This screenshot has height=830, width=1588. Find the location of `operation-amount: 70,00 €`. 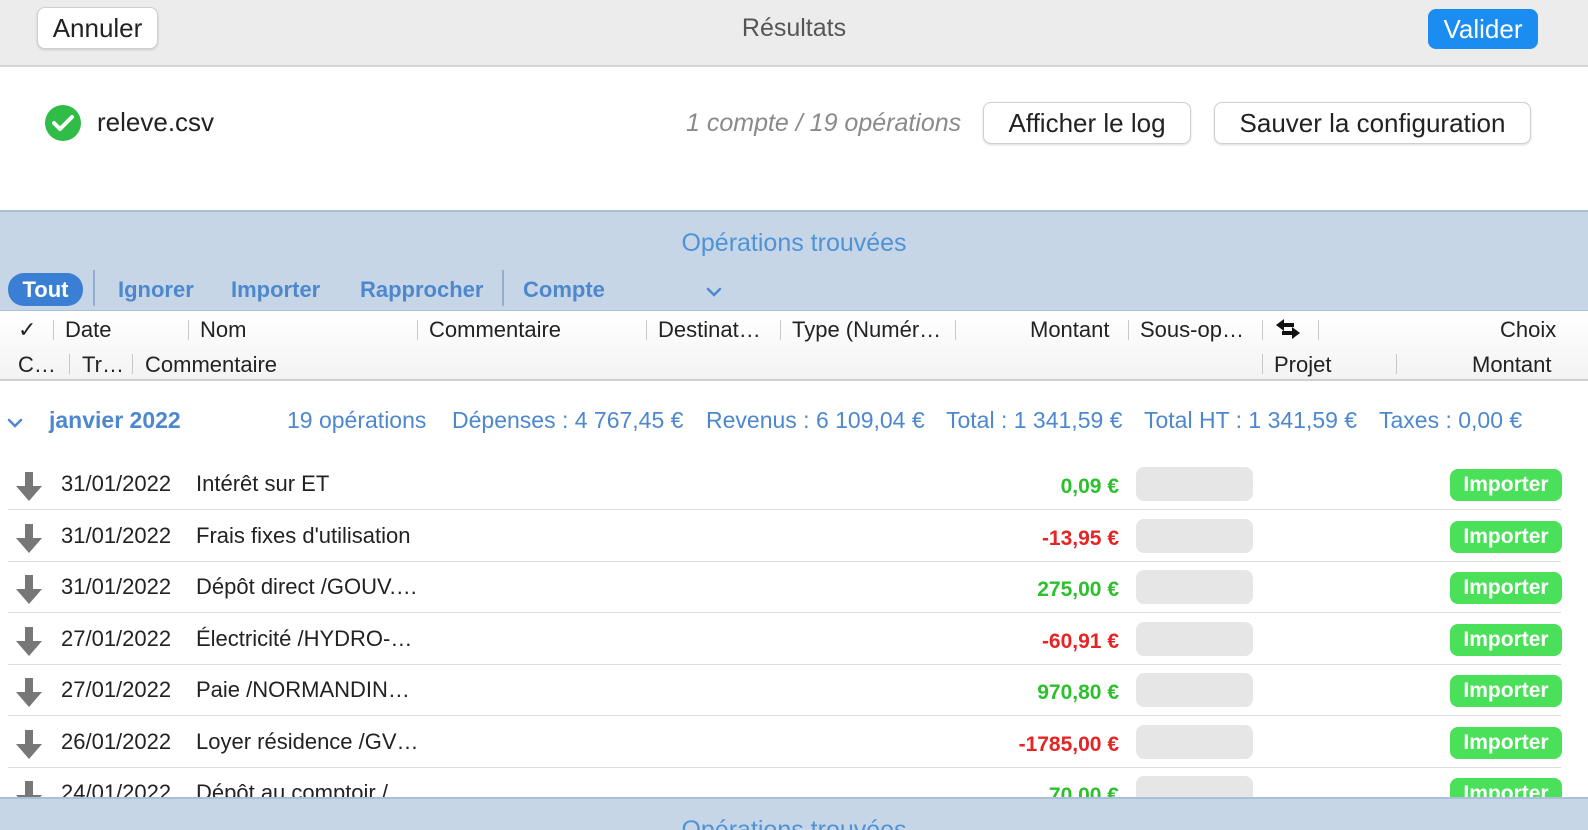

operation-amount: 70,00 € is located at coordinates (1083, 790).